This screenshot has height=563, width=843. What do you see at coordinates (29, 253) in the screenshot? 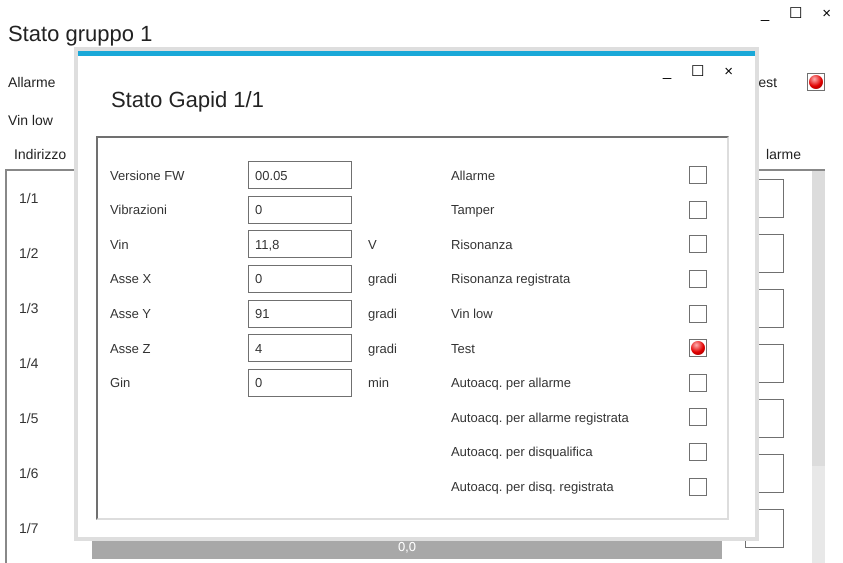
I see `address-cell-text: 1/2` at bounding box center [29, 253].